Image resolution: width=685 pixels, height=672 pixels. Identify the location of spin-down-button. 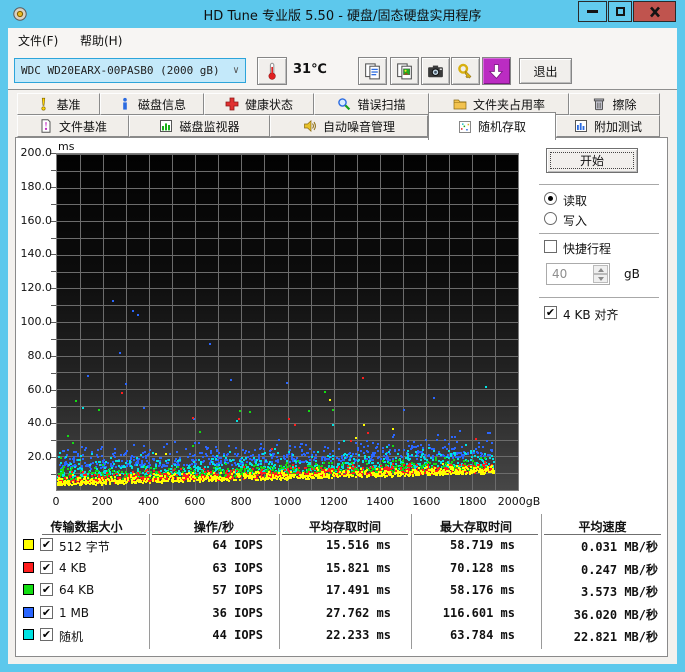
(600, 278).